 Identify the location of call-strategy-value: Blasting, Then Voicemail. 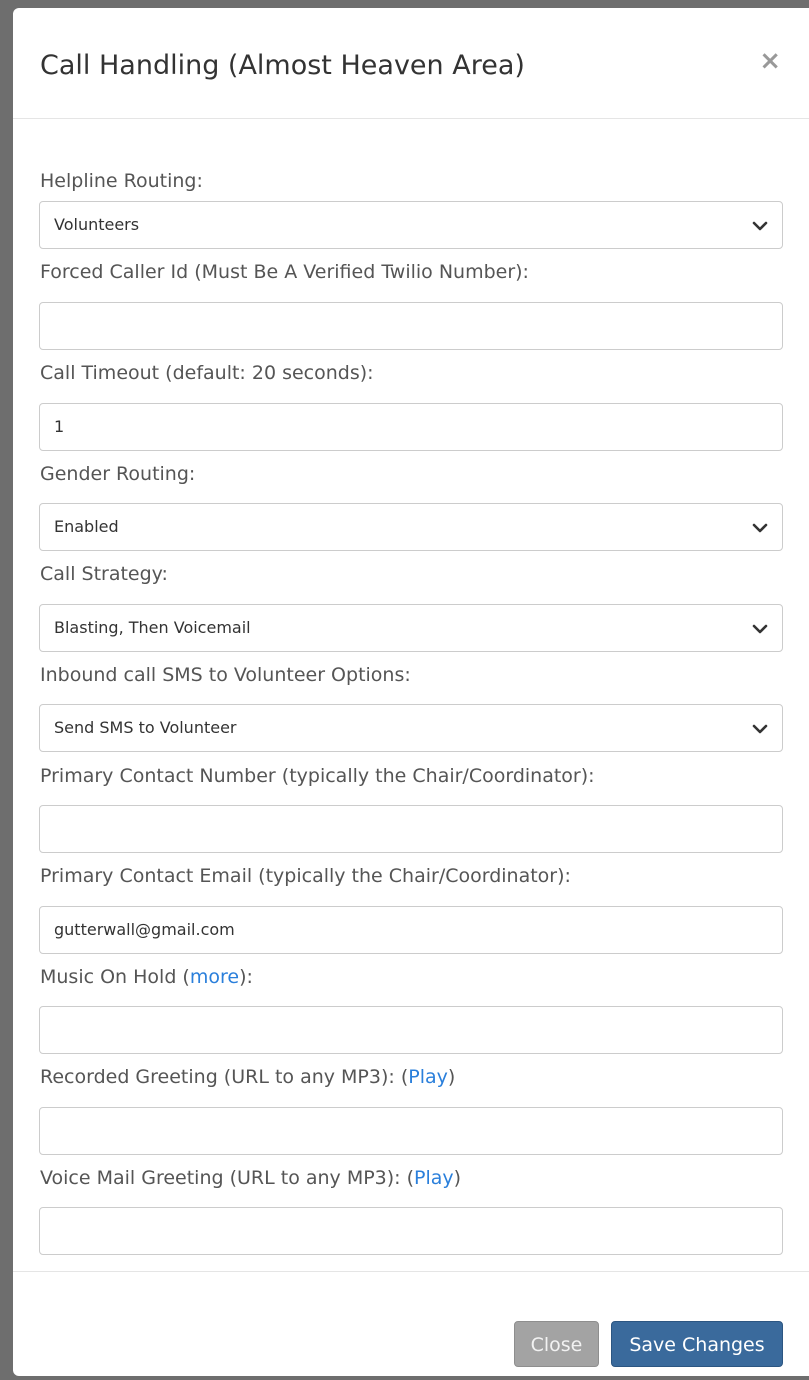
(152, 627).